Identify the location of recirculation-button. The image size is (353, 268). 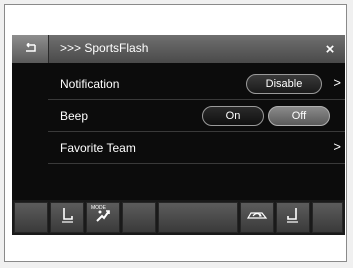
(257, 217).